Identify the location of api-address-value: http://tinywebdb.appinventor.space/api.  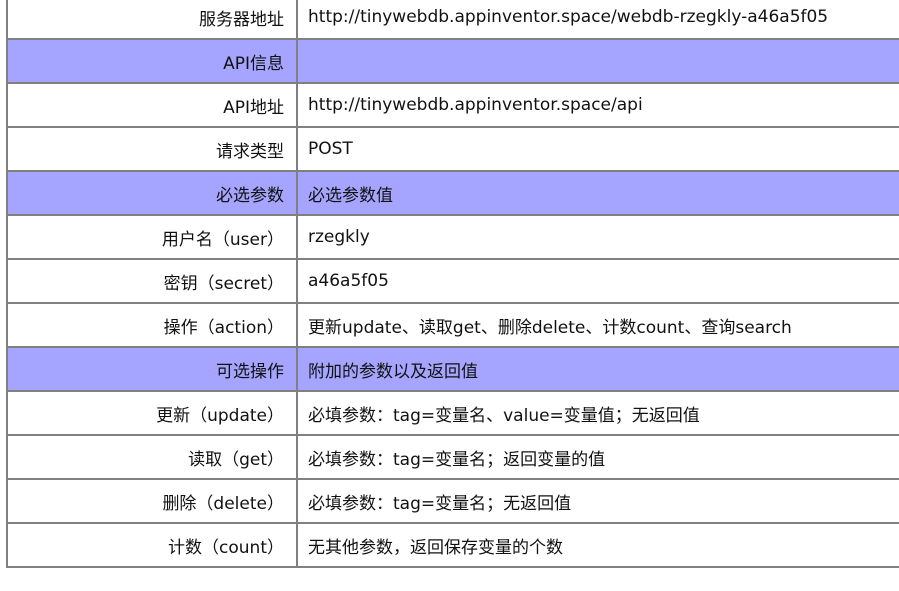
(597, 105).